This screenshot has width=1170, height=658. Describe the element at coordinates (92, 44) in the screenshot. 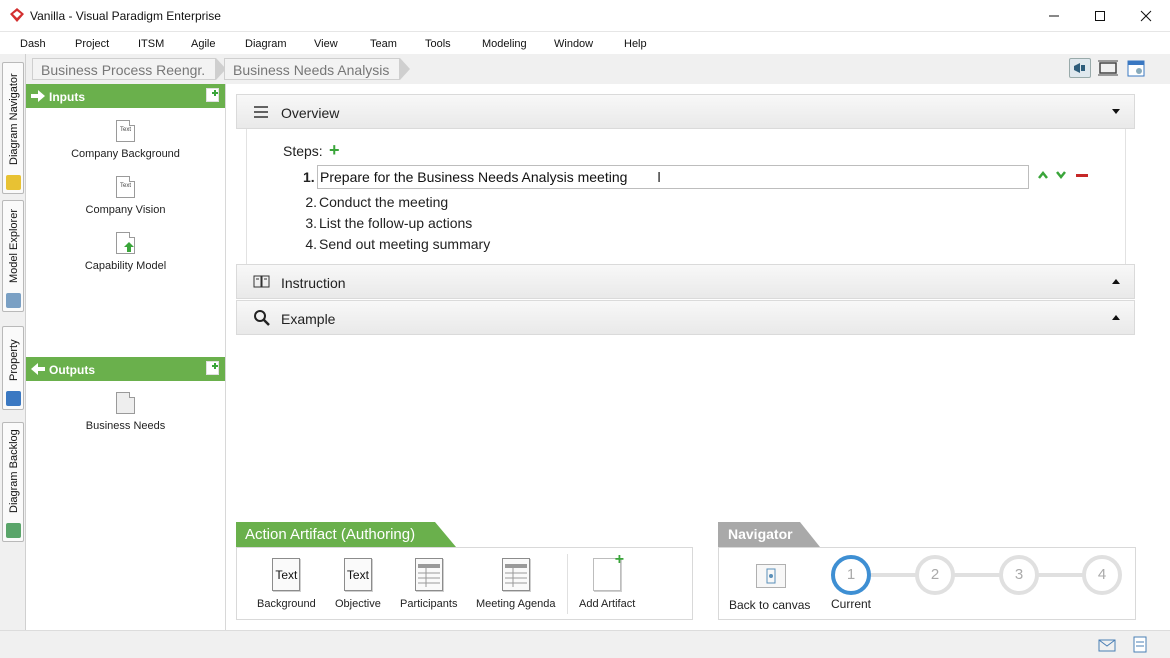

I see `menu-project: Project` at that location.